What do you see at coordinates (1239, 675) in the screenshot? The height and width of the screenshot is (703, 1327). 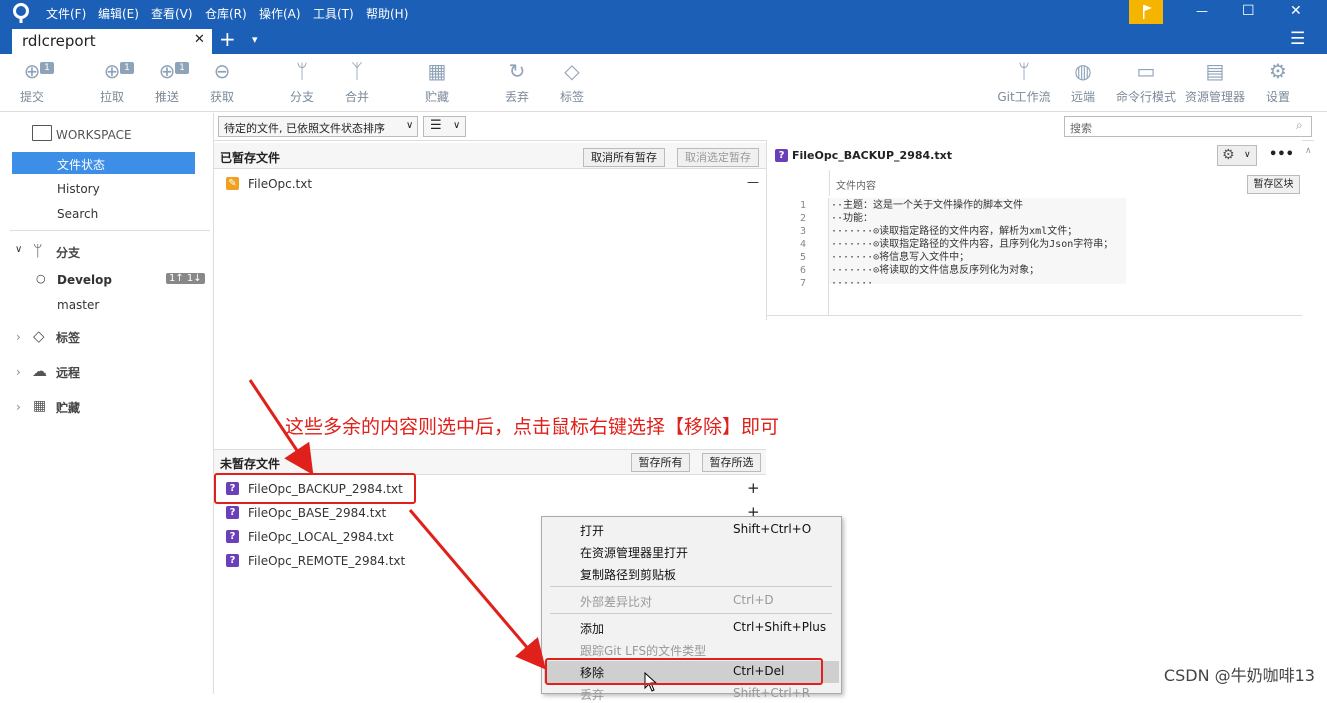 I see `watermark: CSDN @牛奶咖啡13` at bounding box center [1239, 675].